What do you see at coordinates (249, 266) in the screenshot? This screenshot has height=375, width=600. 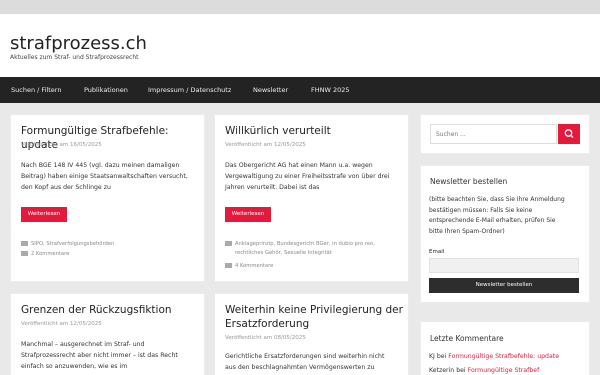 I see `post-comments: 4 Kommentare` at bounding box center [249, 266].